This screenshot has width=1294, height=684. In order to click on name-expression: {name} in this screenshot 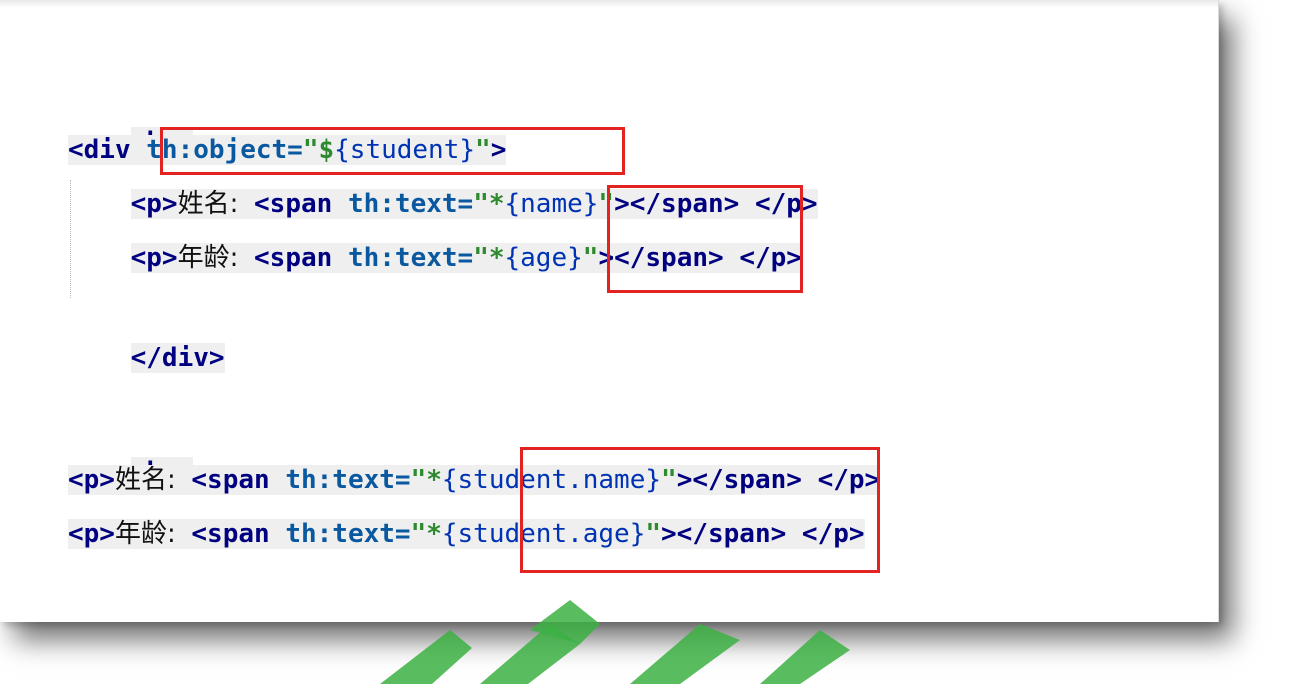, I will do `click(551, 204)`.